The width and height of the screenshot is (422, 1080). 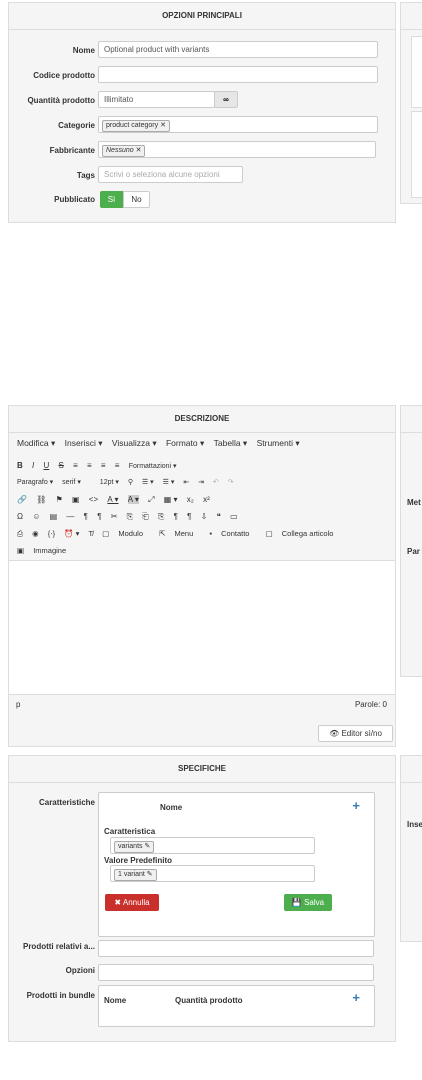 What do you see at coordinates (145, 517) in the screenshot?
I see `paste-icon: ⎗` at bounding box center [145, 517].